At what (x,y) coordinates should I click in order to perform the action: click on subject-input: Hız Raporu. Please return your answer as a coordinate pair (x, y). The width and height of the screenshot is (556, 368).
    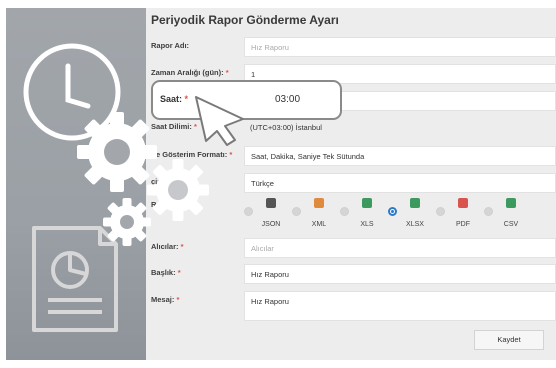
    Looking at the image, I should click on (400, 274).